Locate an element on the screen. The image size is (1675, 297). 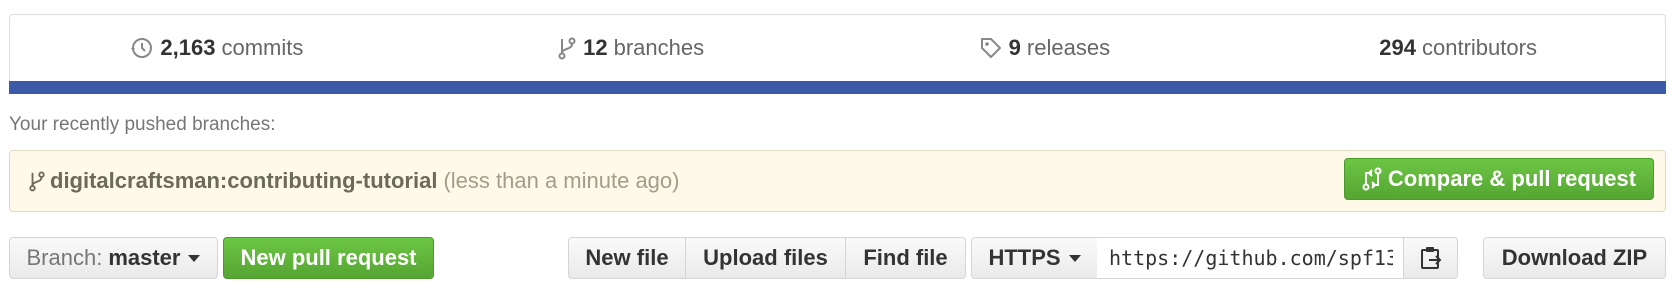
upload-files-button: Upload files is located at coordinates (766, 258).